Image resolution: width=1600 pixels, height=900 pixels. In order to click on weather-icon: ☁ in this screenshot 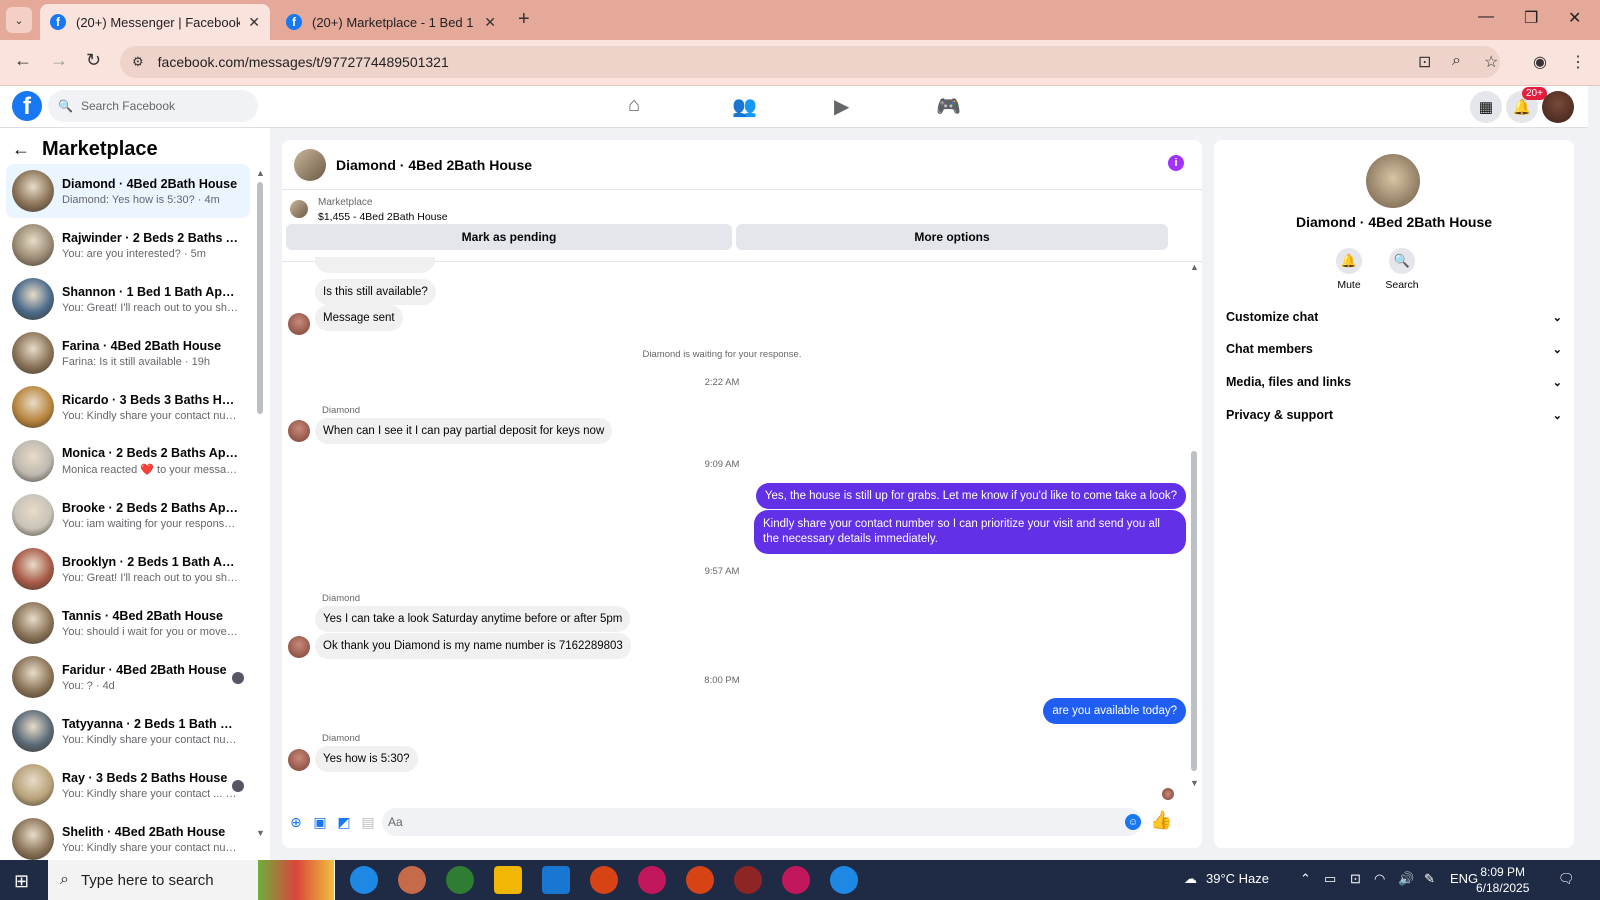, I will do `click(1190, 879)`.